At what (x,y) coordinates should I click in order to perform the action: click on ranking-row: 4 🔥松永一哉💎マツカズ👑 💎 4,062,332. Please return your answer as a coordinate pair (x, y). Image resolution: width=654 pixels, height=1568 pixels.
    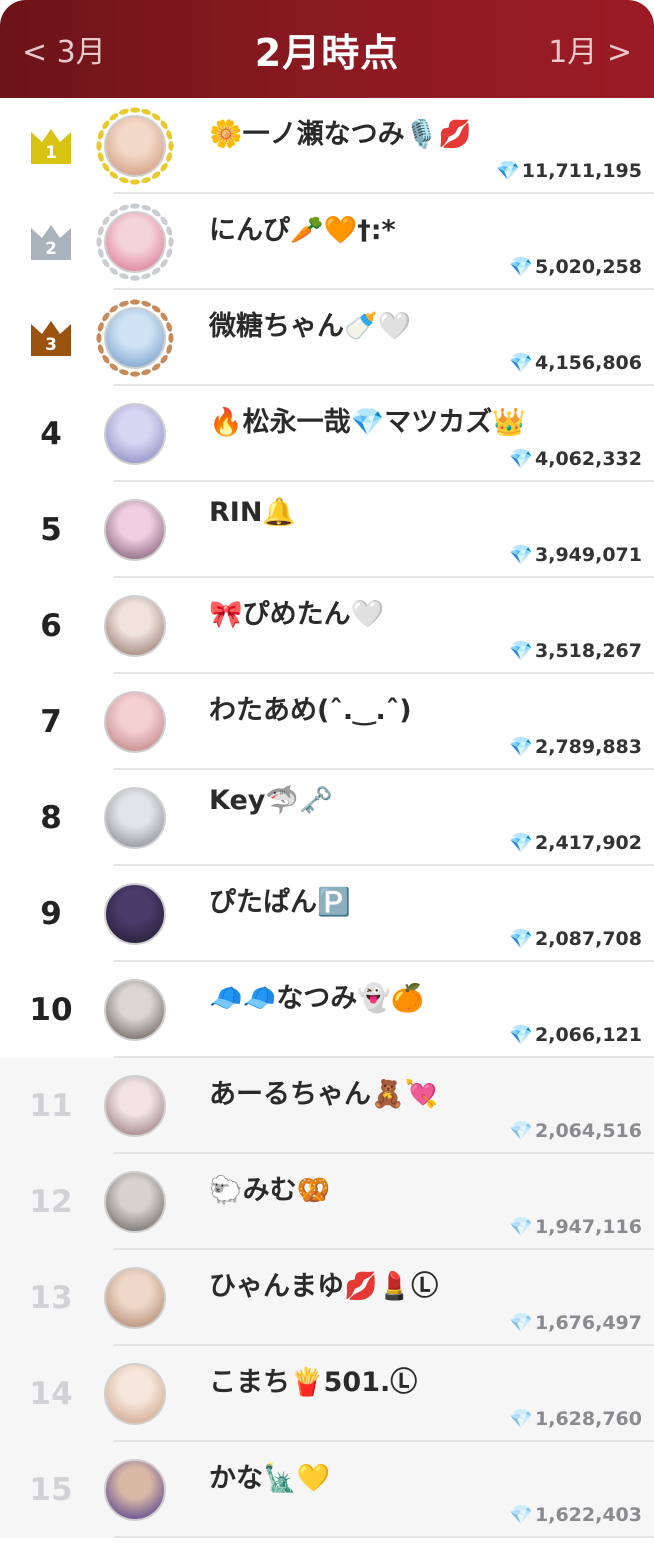
    Looking at the image, I should click on (327, 434).